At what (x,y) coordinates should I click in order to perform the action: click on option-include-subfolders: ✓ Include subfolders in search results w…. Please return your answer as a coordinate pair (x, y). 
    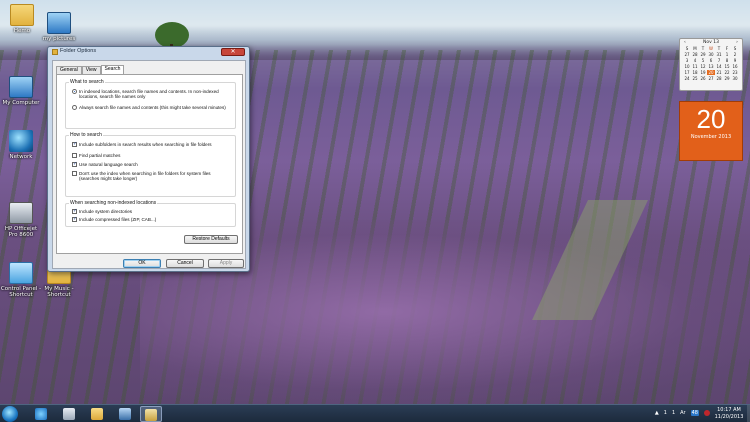
    Looking at the image, I should click on (152, 144).